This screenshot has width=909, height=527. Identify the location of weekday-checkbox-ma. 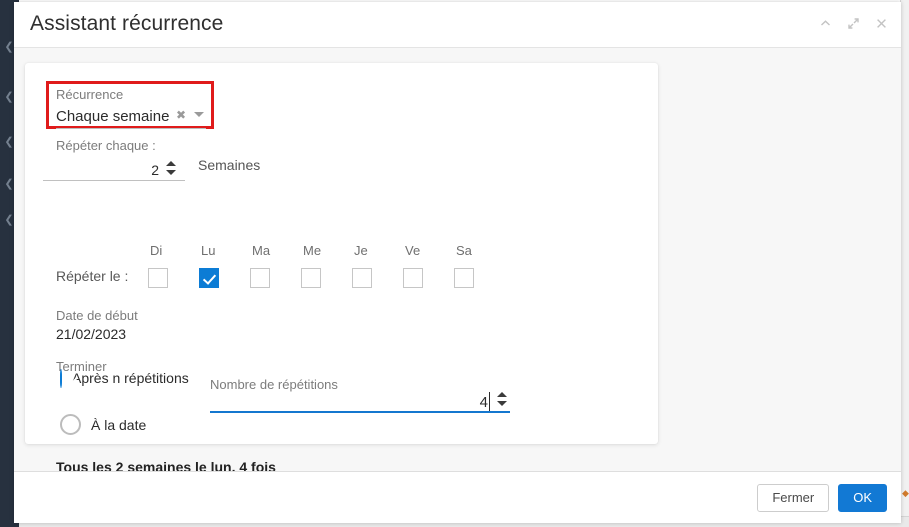
(260, 278).